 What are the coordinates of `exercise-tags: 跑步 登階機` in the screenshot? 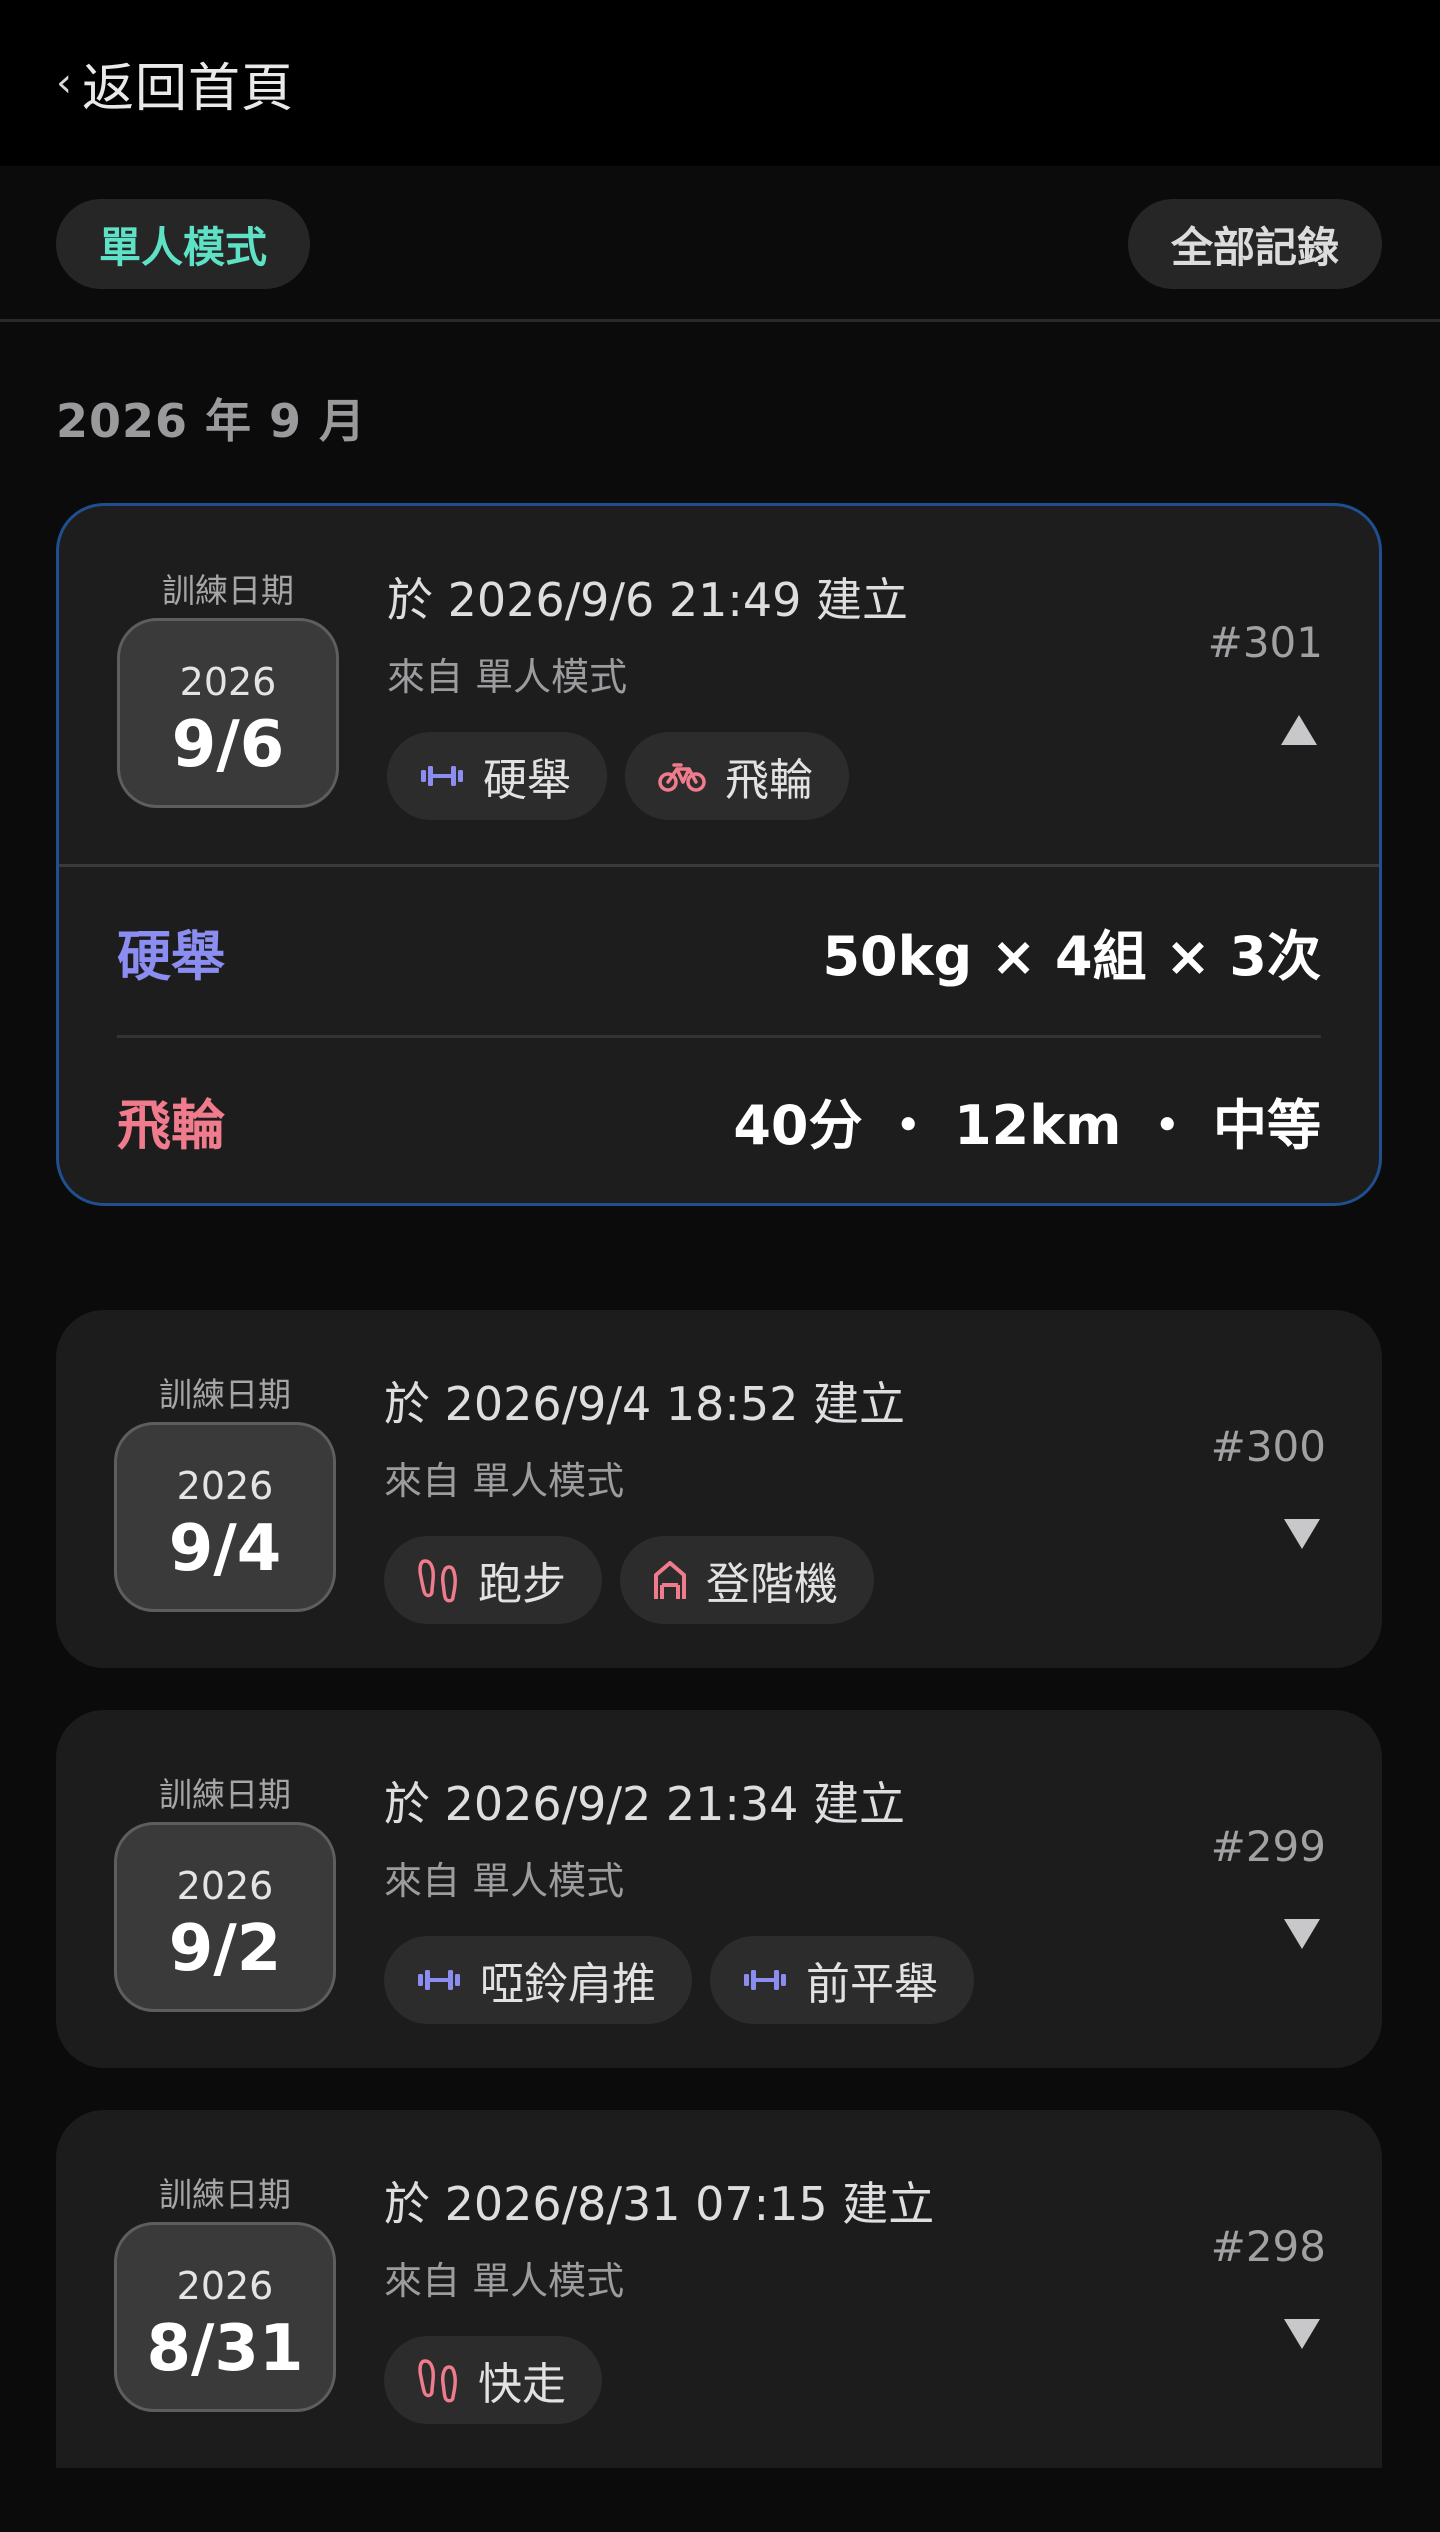 It's located at (629, 1580).